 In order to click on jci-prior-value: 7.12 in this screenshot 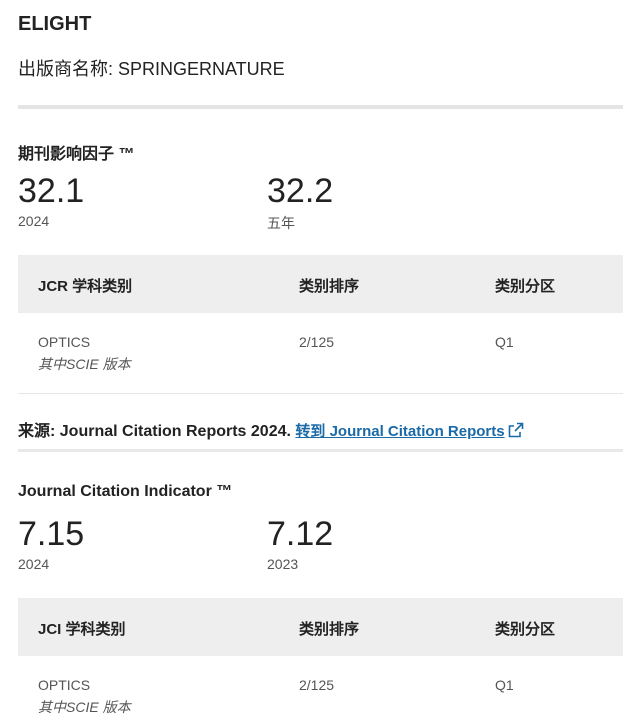, I will do `click(300, 534)`.